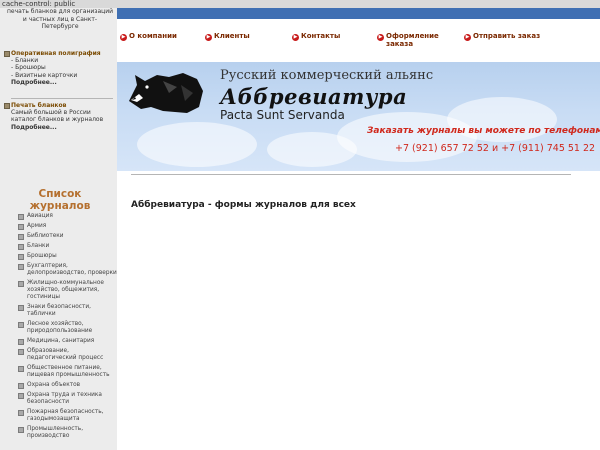 This screenshot has height=450, width=600. I want to click on journal-item: Промышленность, производство, so click(67, 433).